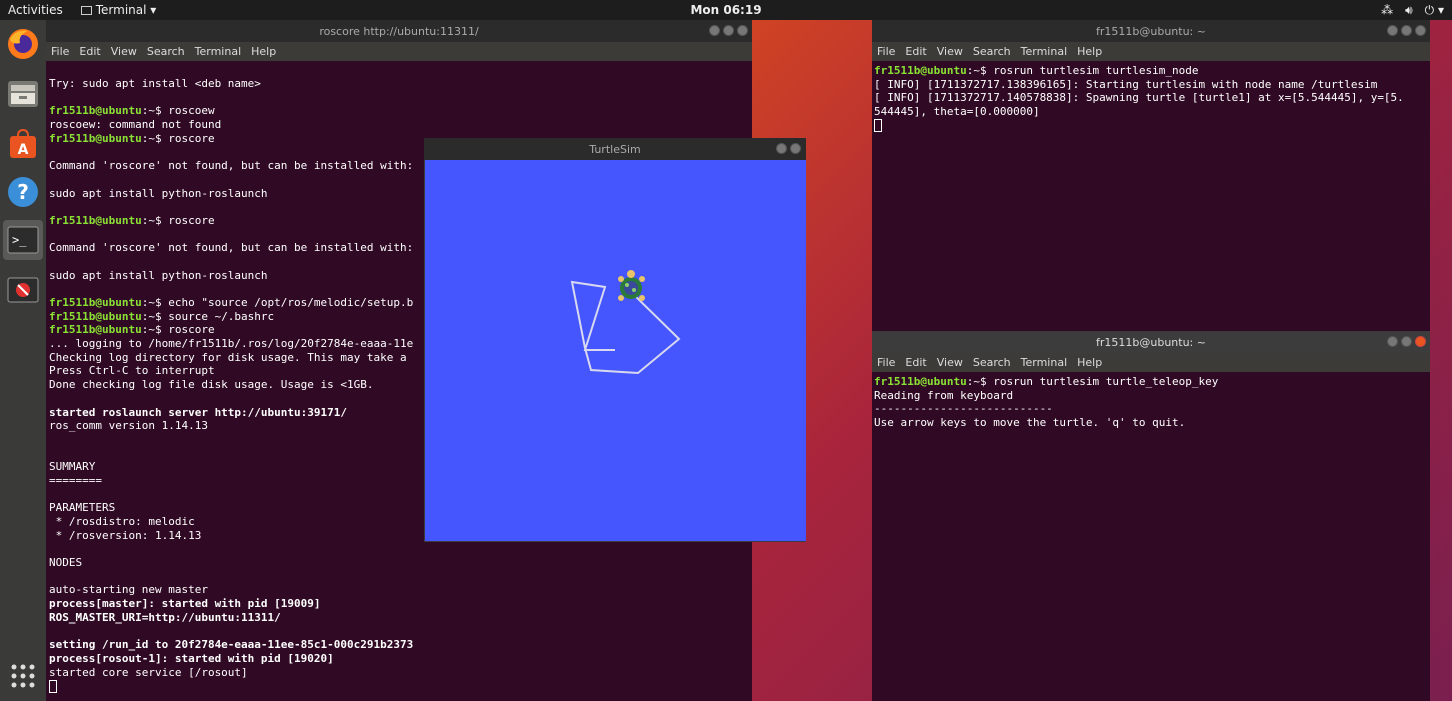  Describe the element at coordinates (66, 563) in the screenshot. I see `output-text: NODES` at that location.